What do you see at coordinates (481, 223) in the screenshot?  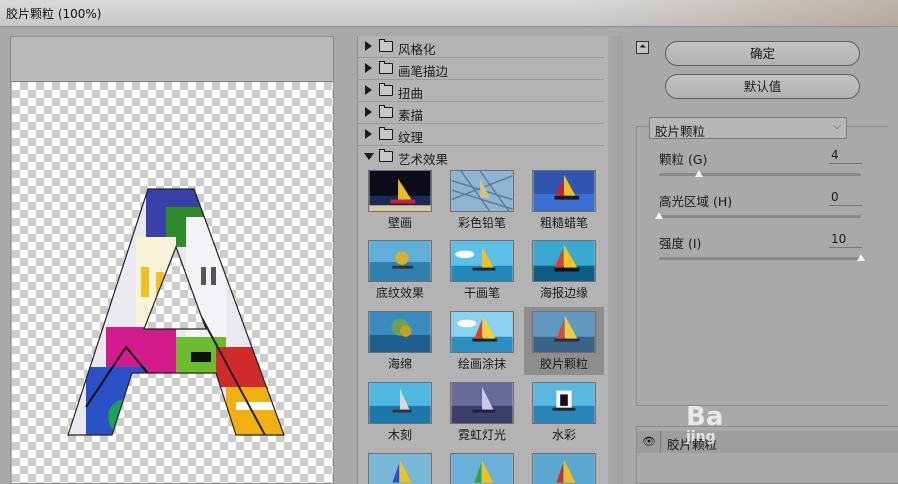 I see `filter-label: 彩色铅笔` at bounding box center [481, 223].